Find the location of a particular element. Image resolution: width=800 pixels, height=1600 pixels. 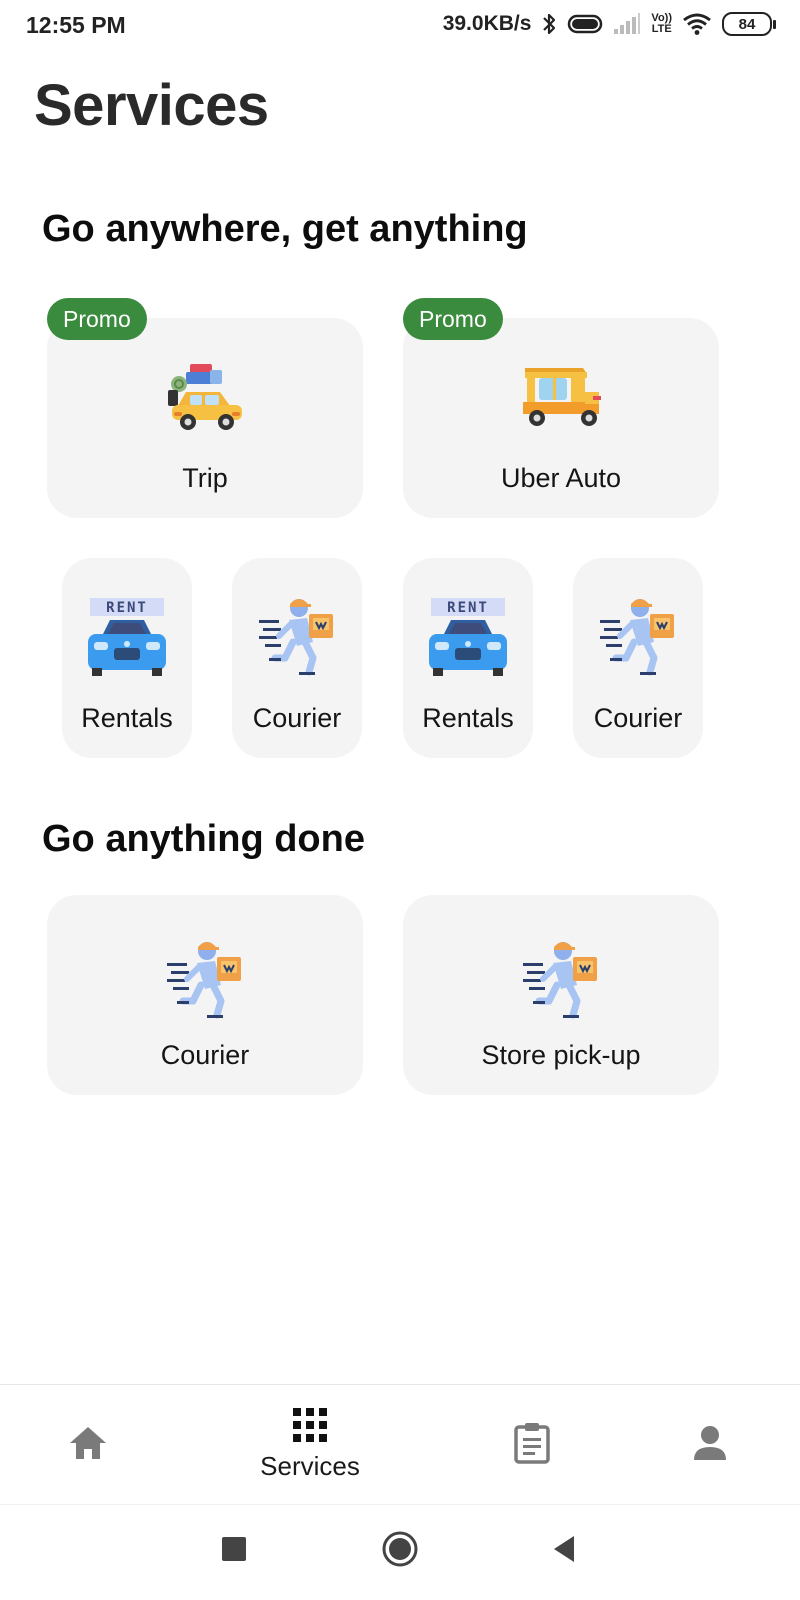

clipboard-icon is located at coordinates (532, 1445).